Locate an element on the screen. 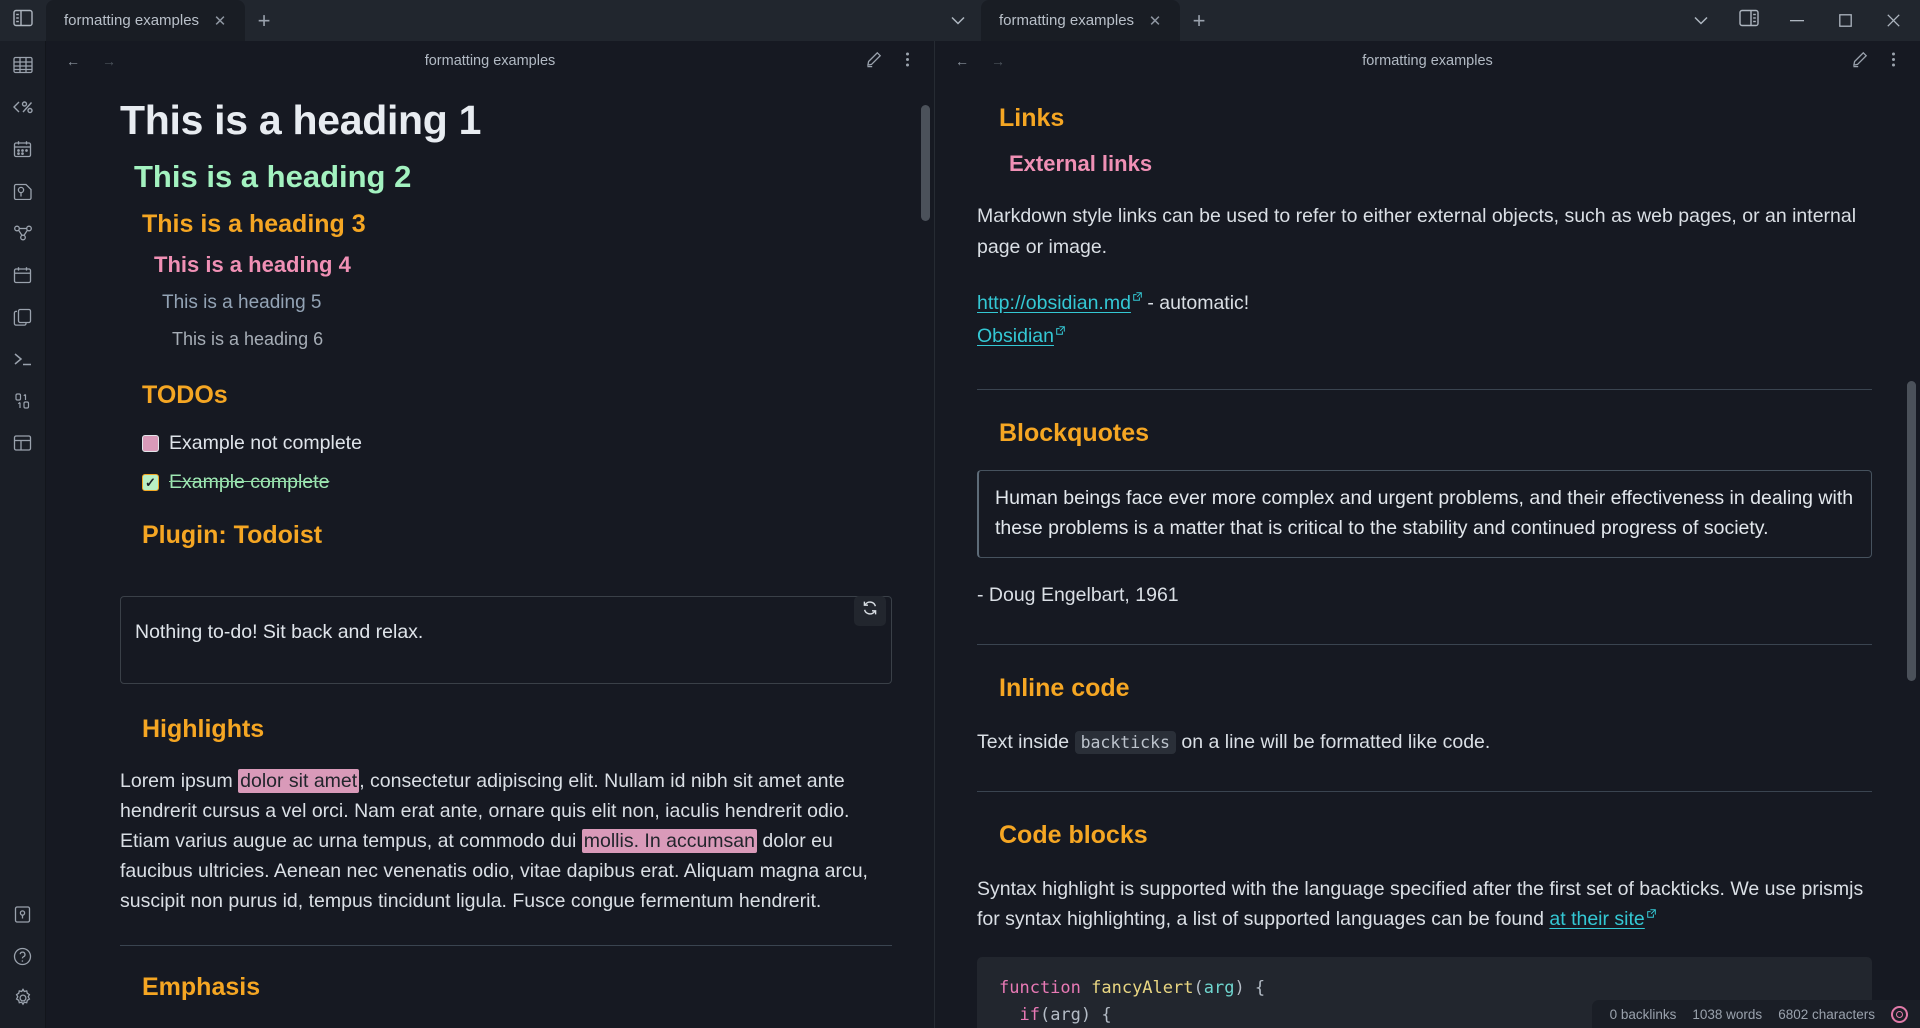  right-pane-scrollbar is located at coordinates (1911, 531).